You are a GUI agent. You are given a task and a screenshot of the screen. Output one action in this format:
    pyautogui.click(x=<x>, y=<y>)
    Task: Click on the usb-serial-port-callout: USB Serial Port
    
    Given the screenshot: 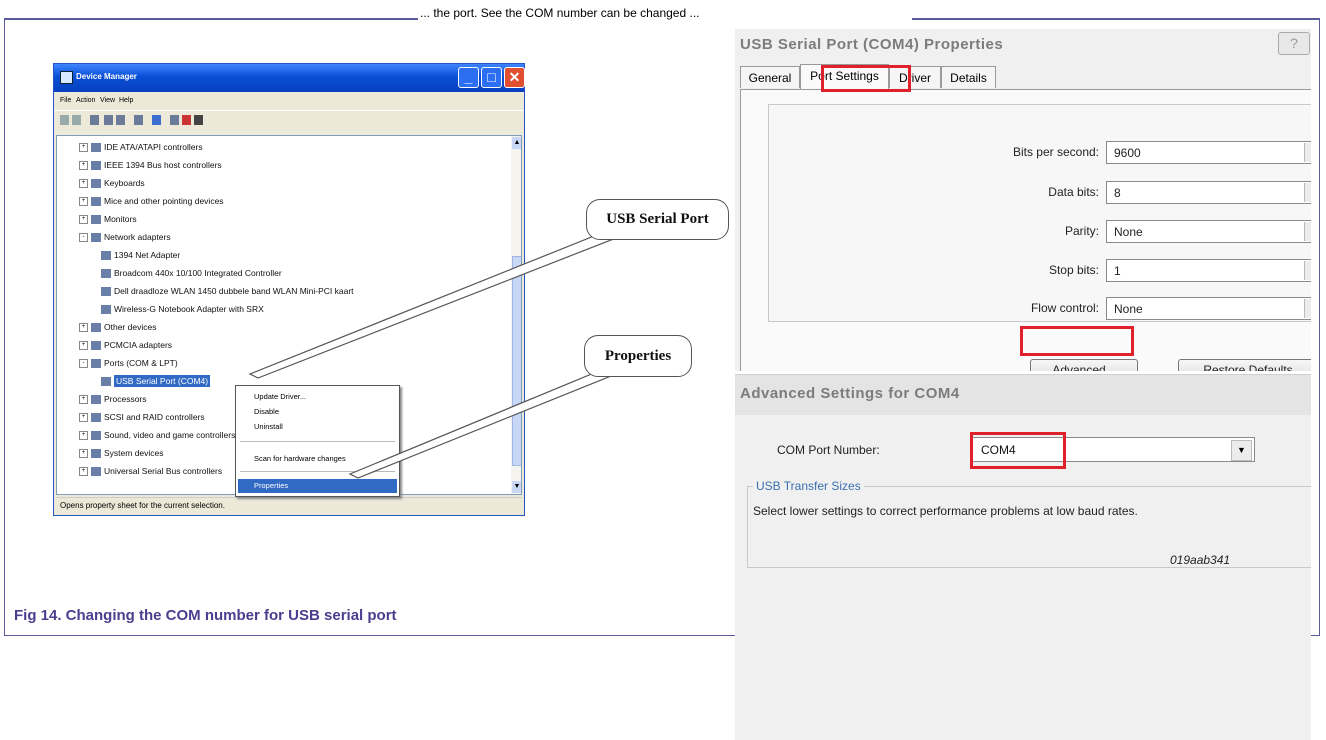 What is the action you would take?
    pyautogui.click(x=657, y=219)
    